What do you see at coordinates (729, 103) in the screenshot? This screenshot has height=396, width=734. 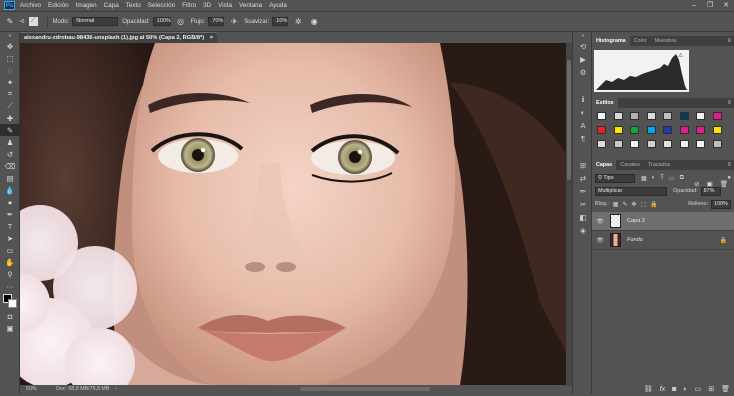 I see `styles-panel-menu-icon: ≡` at bounding box center [729, 103].